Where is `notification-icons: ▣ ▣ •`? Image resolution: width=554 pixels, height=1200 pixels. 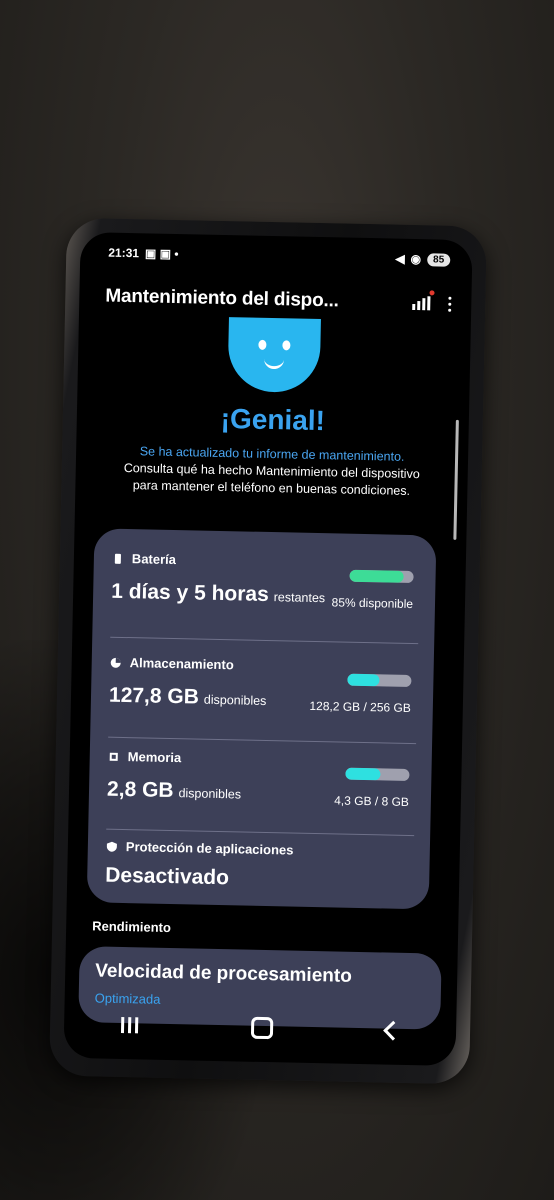
notification-icons: ▣ ▣ • is located at coordinates (161, 254).